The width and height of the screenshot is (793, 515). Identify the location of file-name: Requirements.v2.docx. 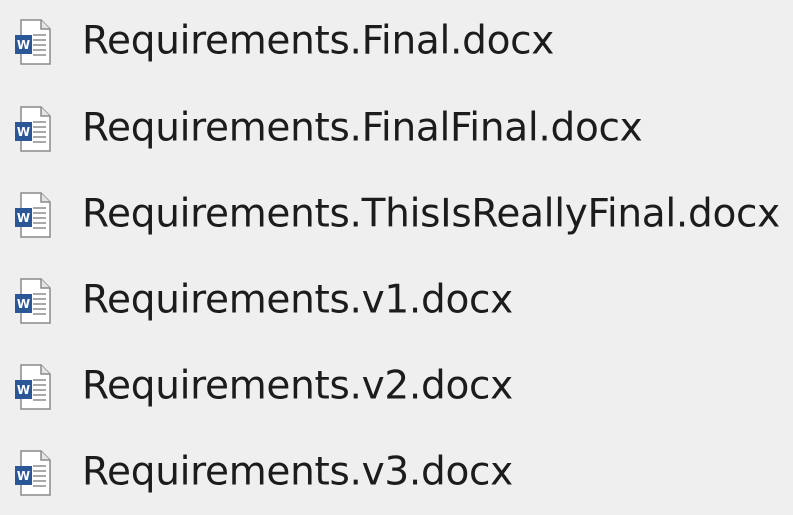
(297, 386).